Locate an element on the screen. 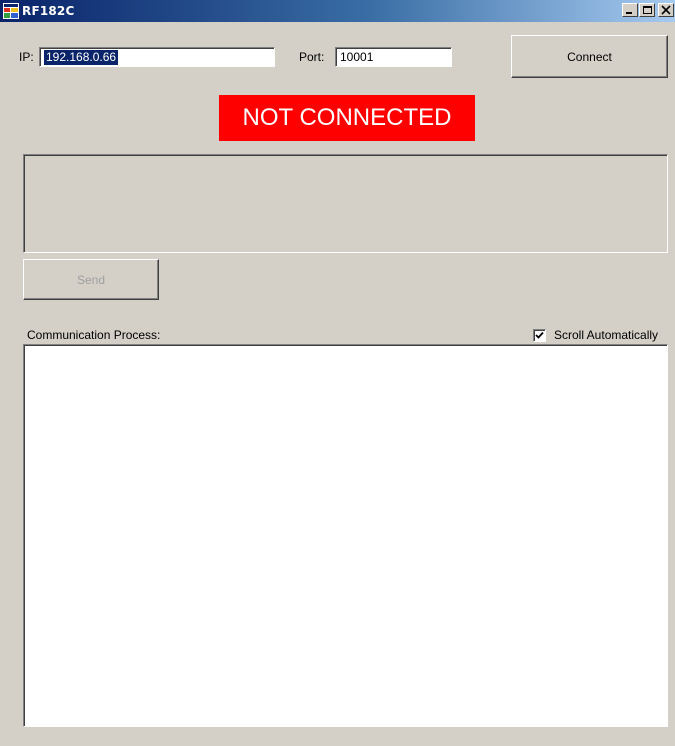 Image resolution: width=675 pixels, height=746 pixels. maximize-icon is located at coordinates (647, 10).